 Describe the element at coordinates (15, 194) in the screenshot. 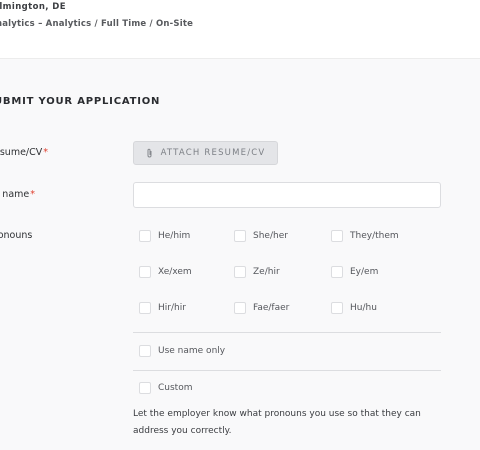

I see `fullname-label-text: ll name` at that location.